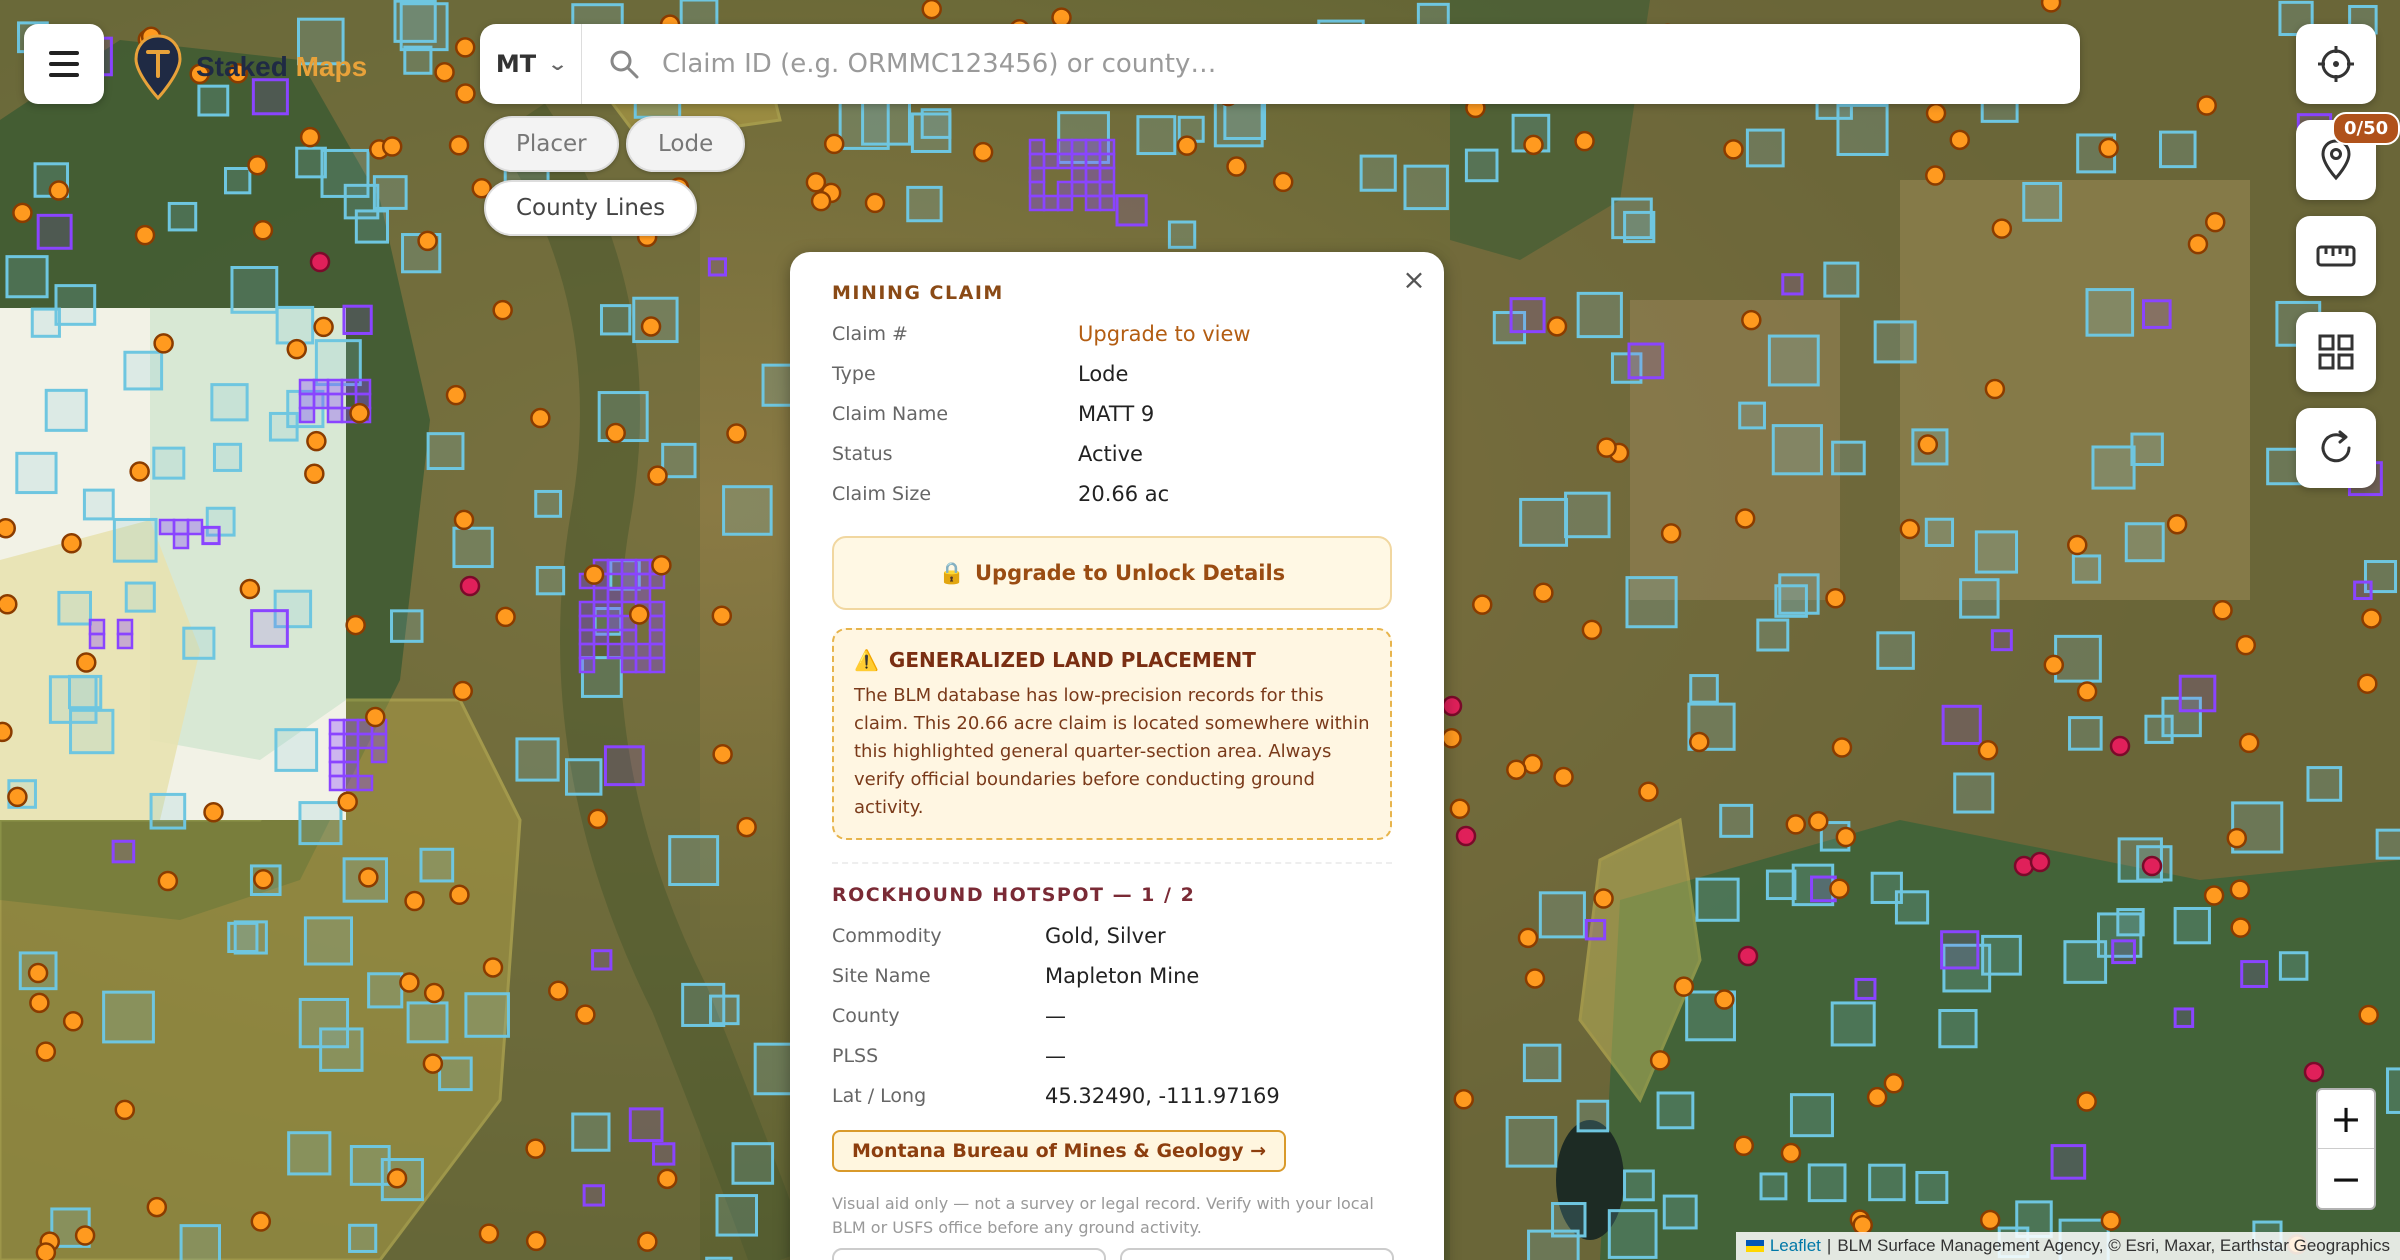 This screenshot has height=1260, width=2400. I want to click on search-input, so click(1371, 64).